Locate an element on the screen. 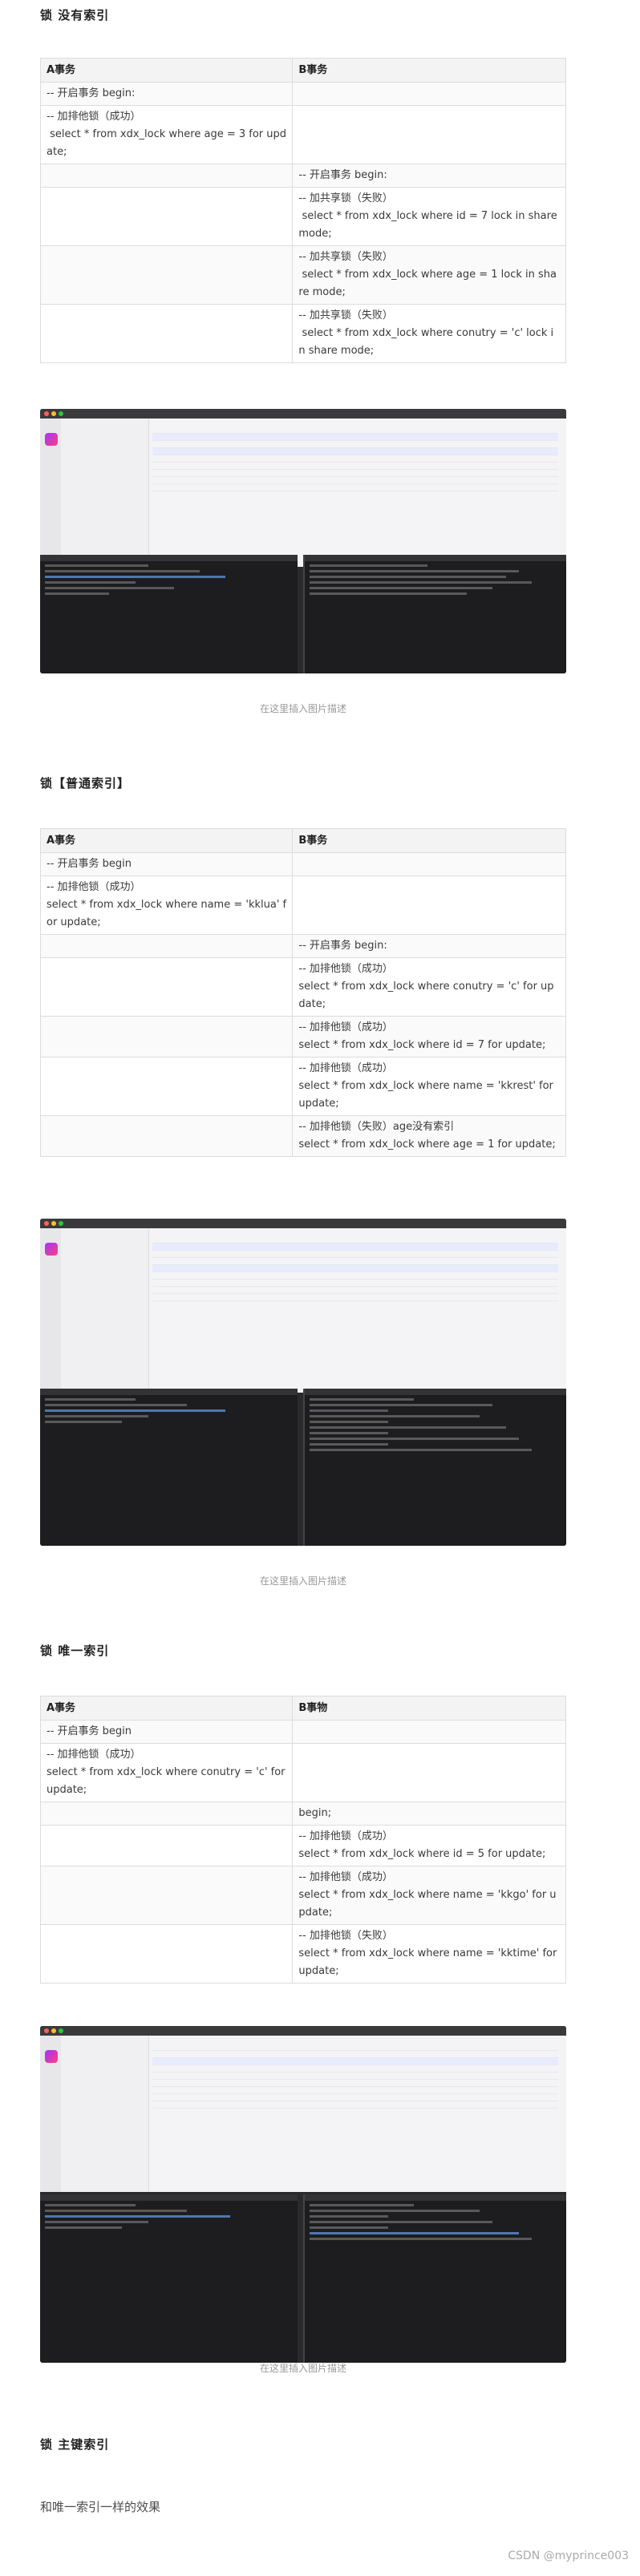  table-header-row: A事务 B事物 is located at coordinates (302, 1708).